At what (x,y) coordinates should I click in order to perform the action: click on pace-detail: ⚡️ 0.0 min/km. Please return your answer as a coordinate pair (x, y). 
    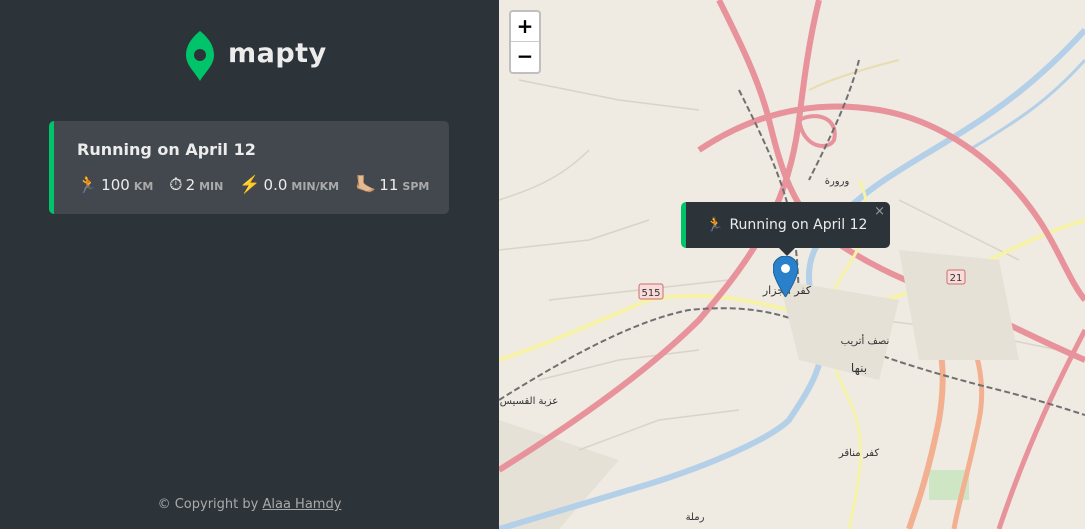
    Looking at the image, I should click on (289, 185).